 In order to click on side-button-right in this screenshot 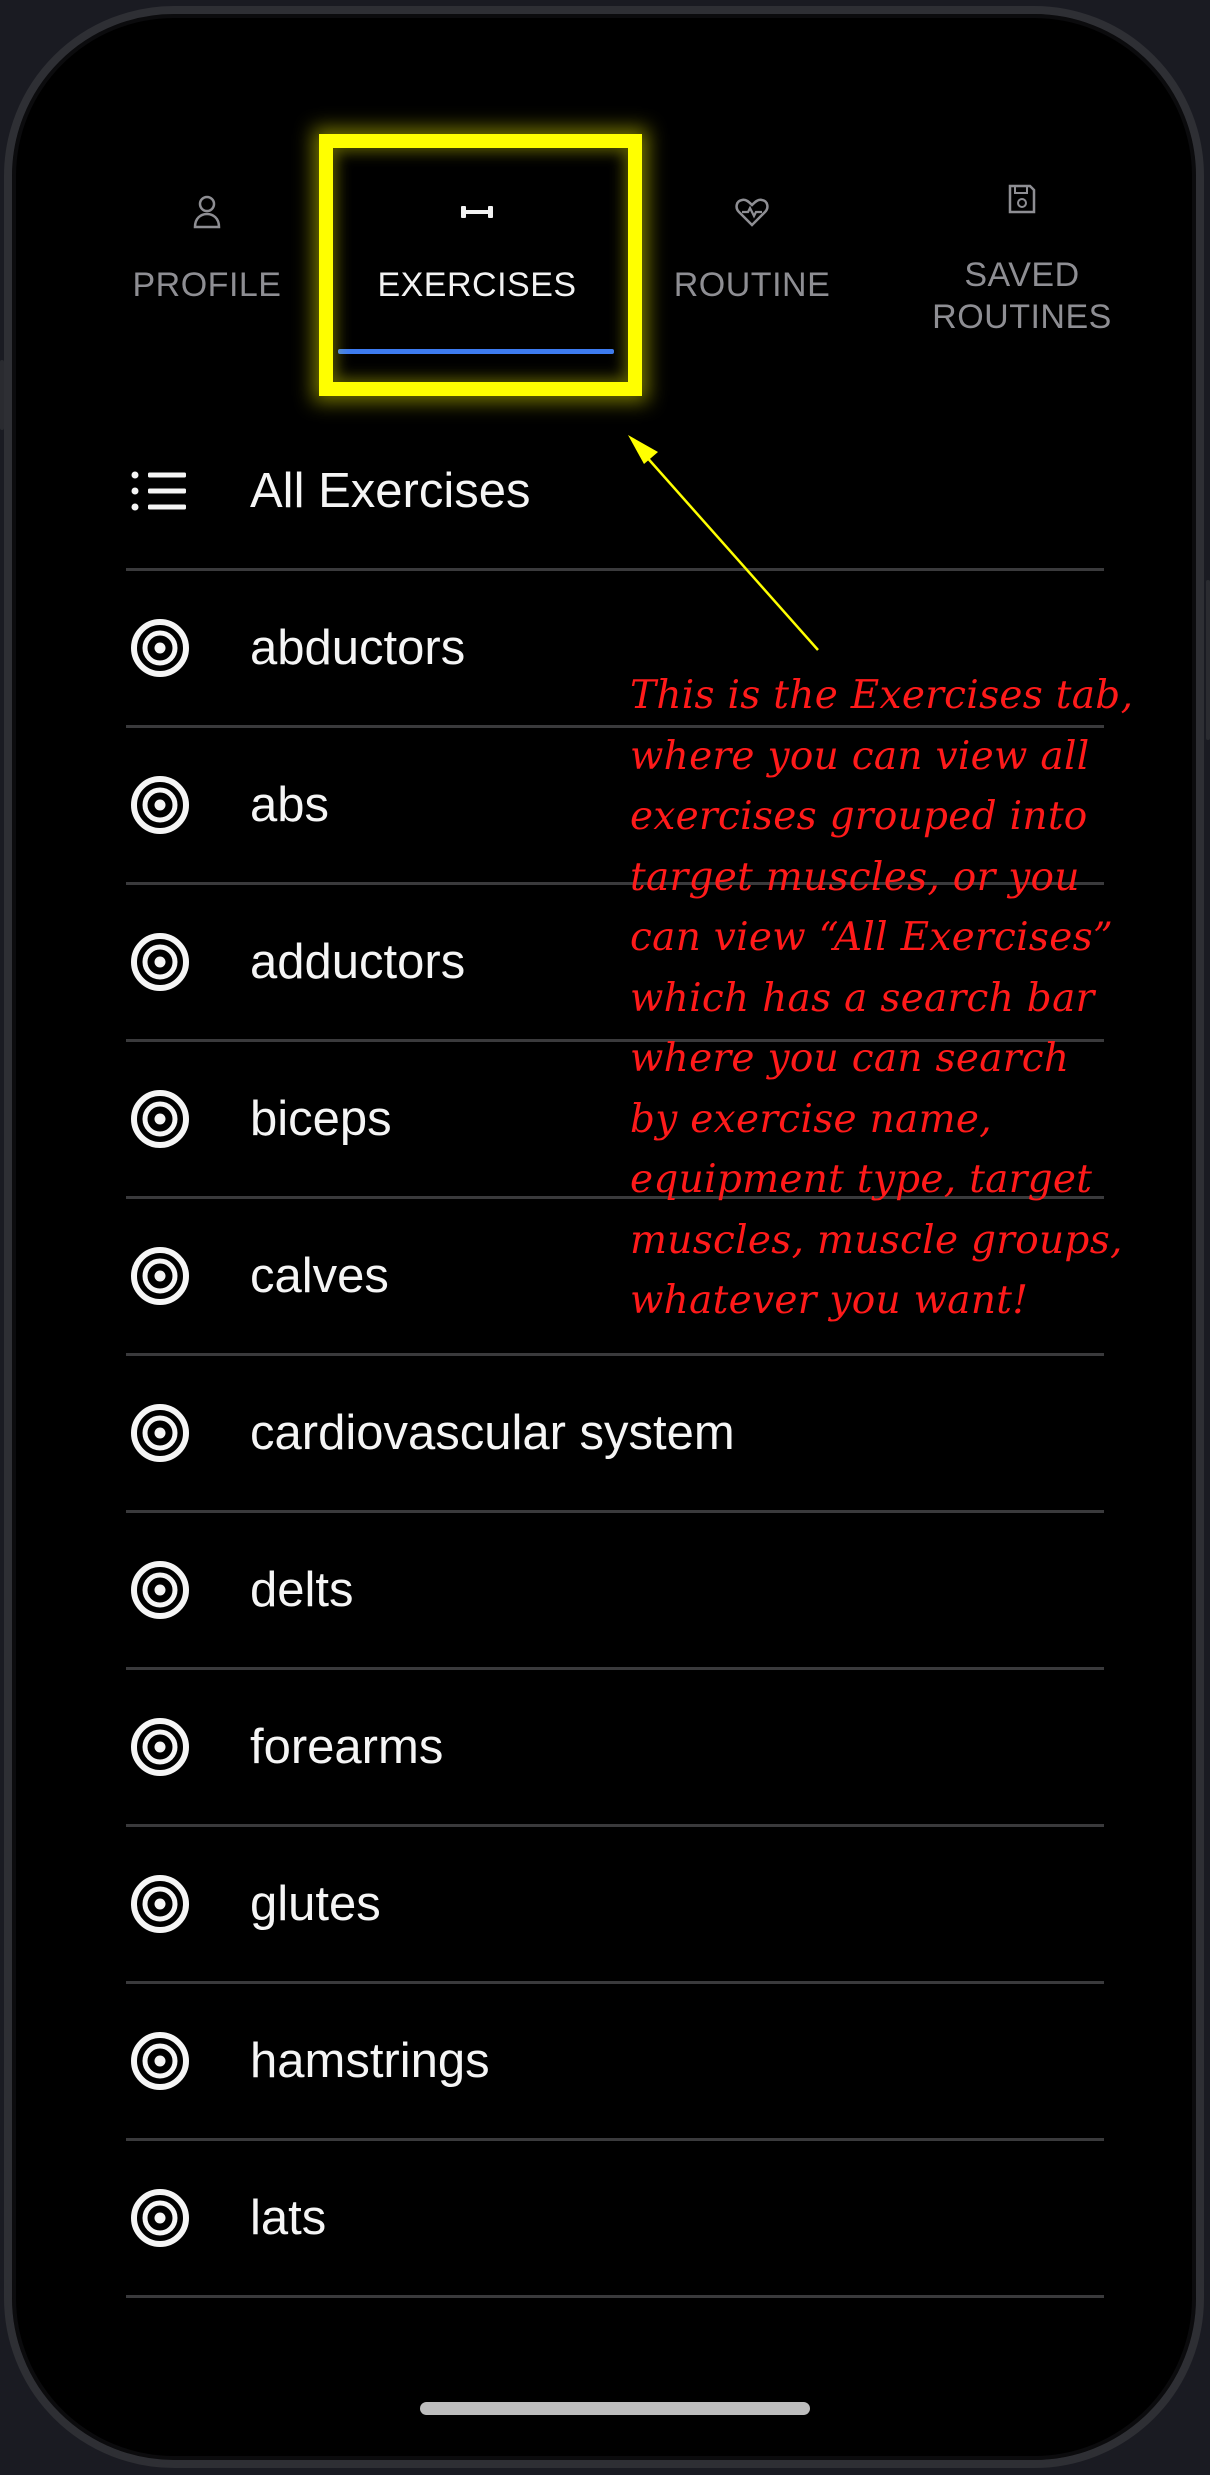, I will do `click(1208, 660)`.